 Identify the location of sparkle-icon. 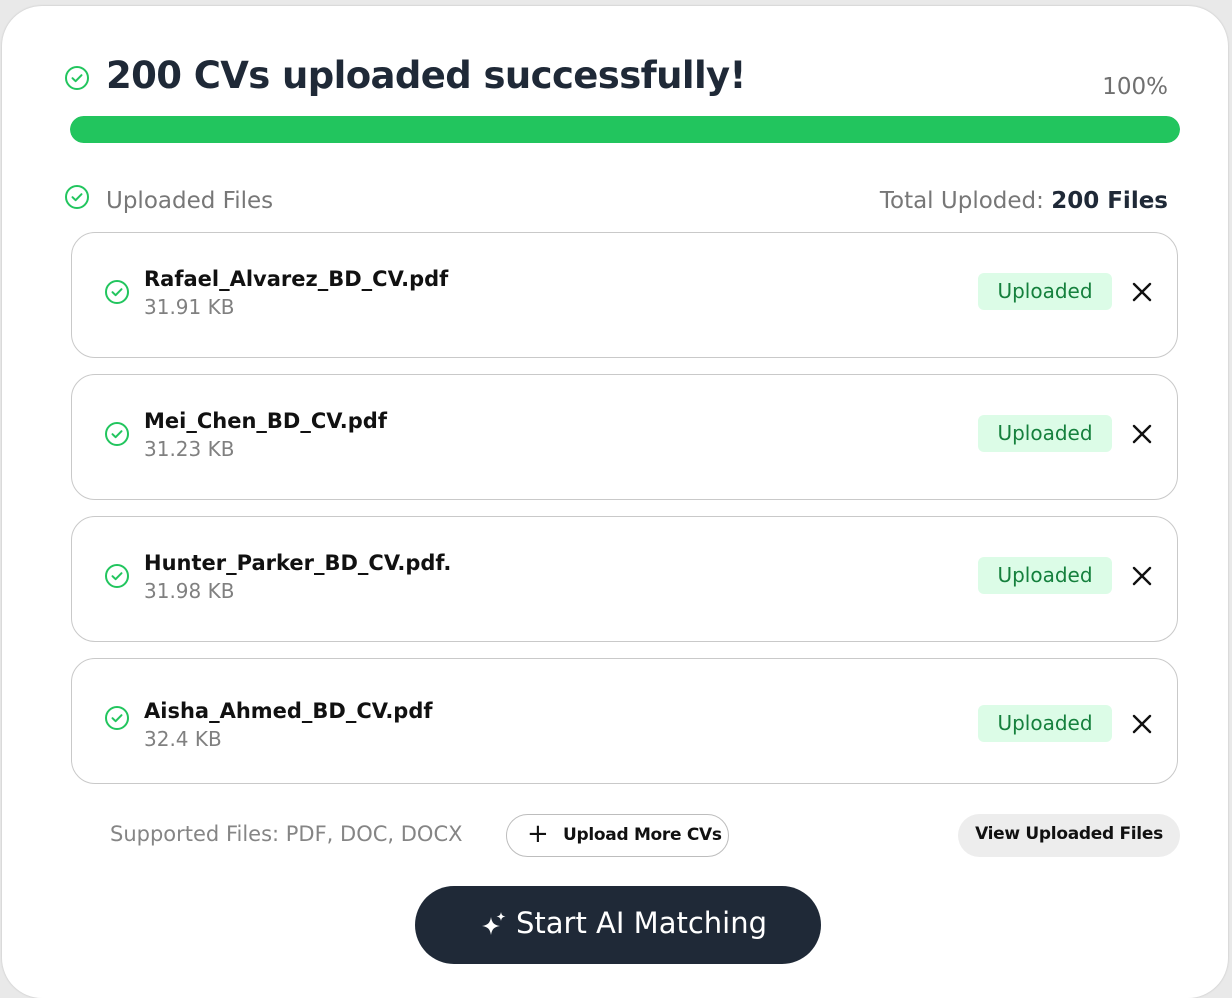
(494, 923).